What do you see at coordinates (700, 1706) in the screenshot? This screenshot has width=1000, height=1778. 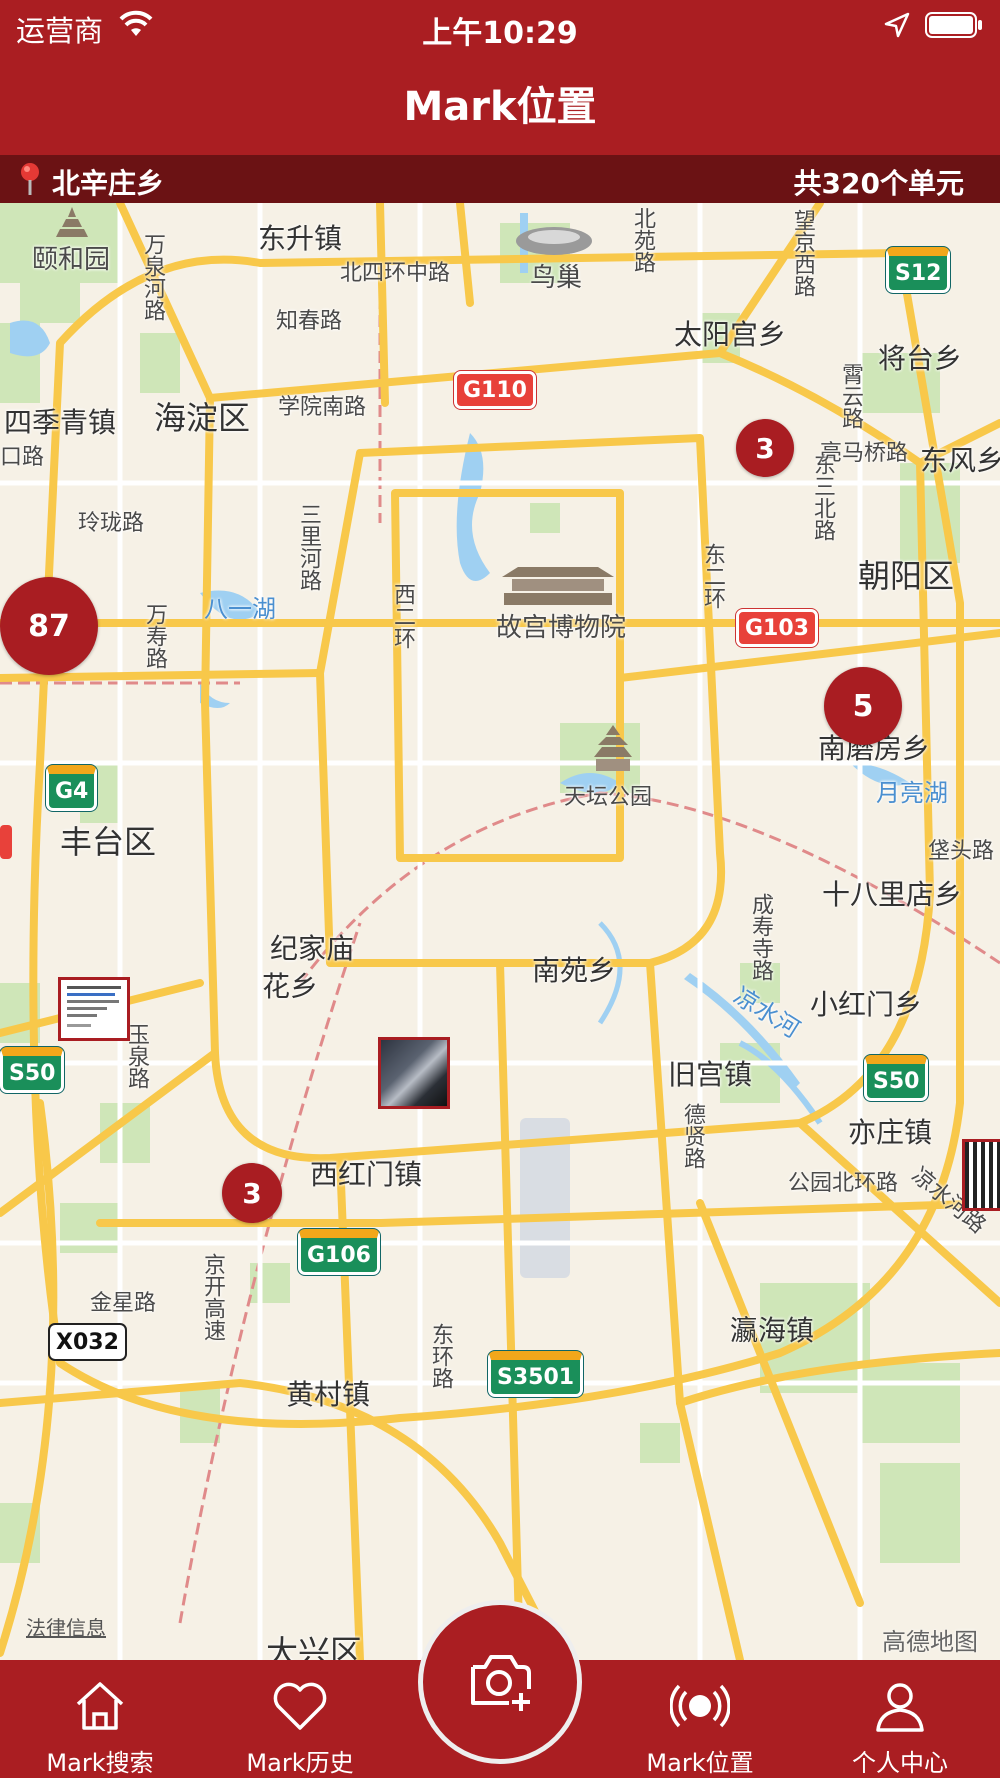 I see `broadcast-icon` at bounding box center [700, 1706].